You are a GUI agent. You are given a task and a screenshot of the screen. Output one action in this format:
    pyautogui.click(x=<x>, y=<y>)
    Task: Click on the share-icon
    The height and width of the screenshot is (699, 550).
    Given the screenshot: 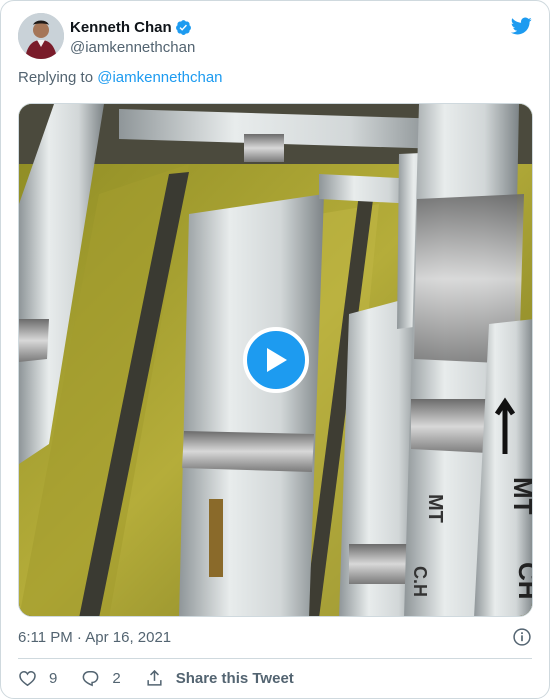 What is the action you would take?
    pyautogui.click(x=154, y=677)
    